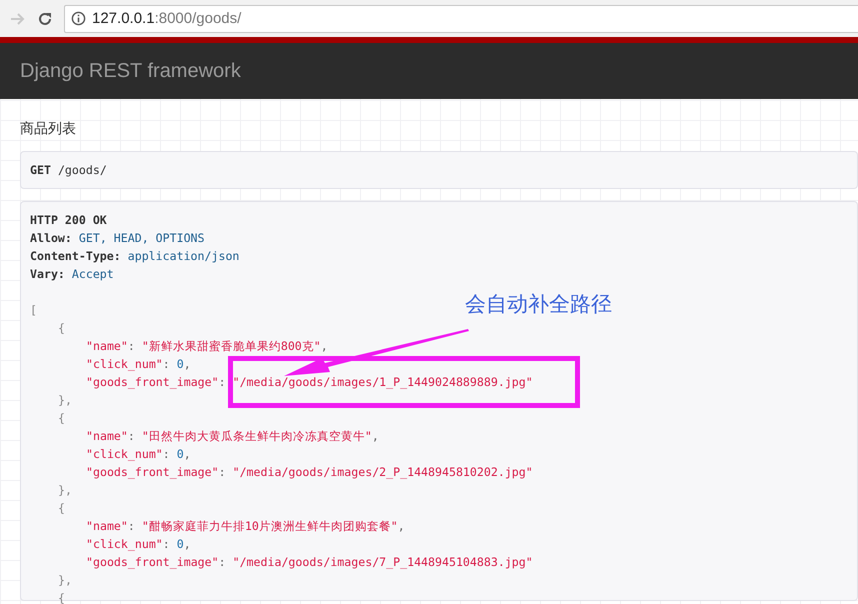  I want to click on address-bar: 127.0.0.1:8000/goods/, so click(461, 18).